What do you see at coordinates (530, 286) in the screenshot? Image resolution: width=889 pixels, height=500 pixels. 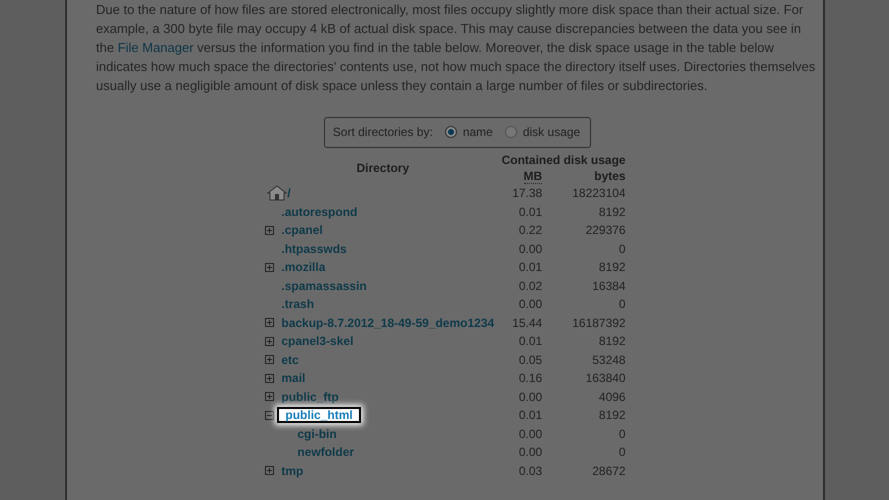 I see `table-cell-text: 0.02` at bounding box center [530, 286].